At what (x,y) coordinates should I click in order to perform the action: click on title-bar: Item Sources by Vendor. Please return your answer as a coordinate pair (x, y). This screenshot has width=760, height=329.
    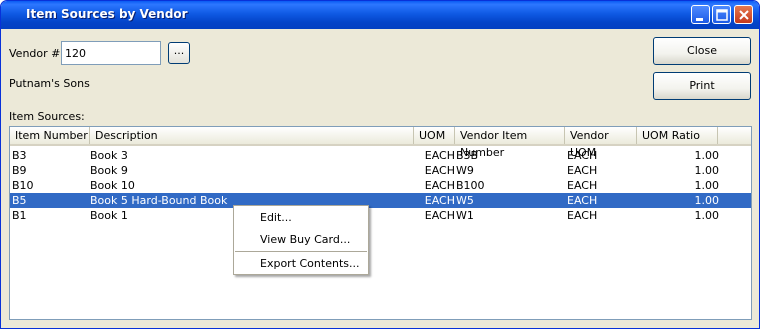
    Looking at the image, I should click on (380, 15).